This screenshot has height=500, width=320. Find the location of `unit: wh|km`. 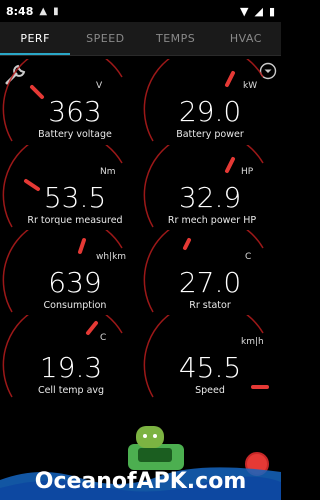

unit: wh|km is located at coordinates (111, 257).